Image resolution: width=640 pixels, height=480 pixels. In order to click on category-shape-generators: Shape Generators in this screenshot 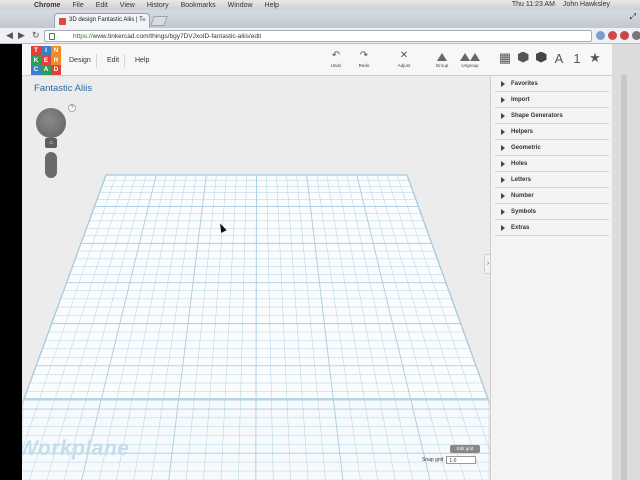, I will do `click(552, 116)`.